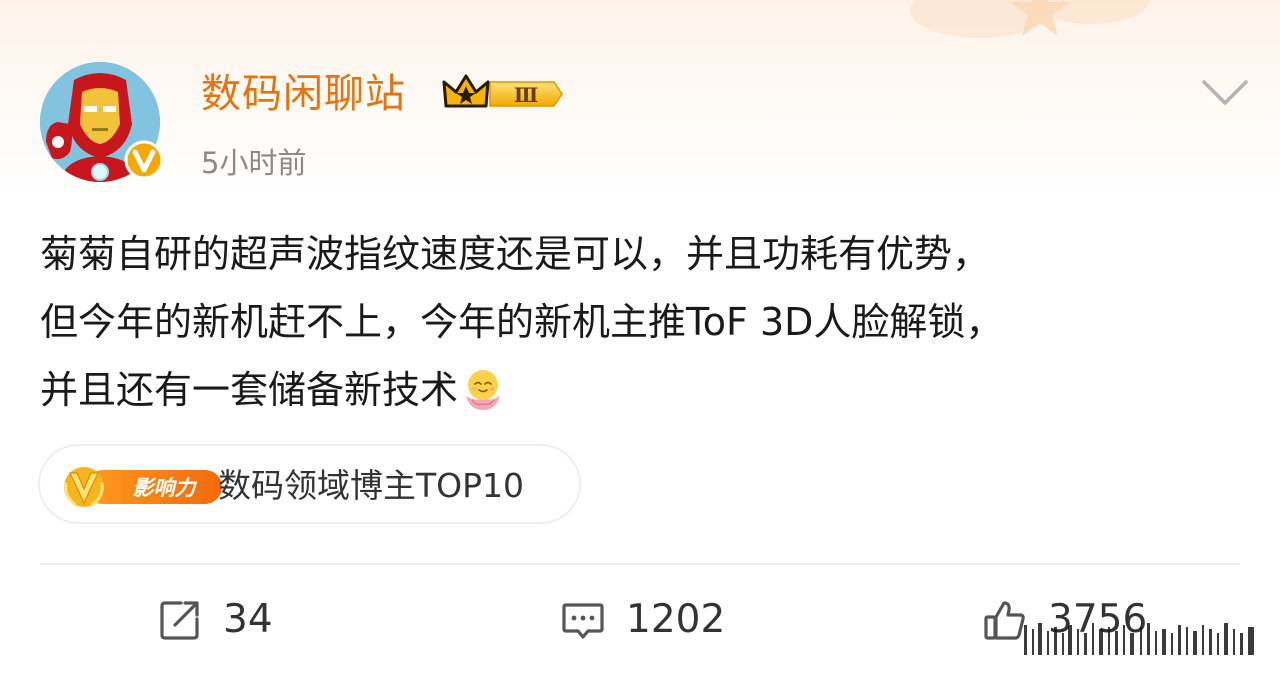 The image size is (1280, 679). Describe the element at coordinates (254, 163) in the screenshot. I see `post-timestamp: 5小时前` at that location.